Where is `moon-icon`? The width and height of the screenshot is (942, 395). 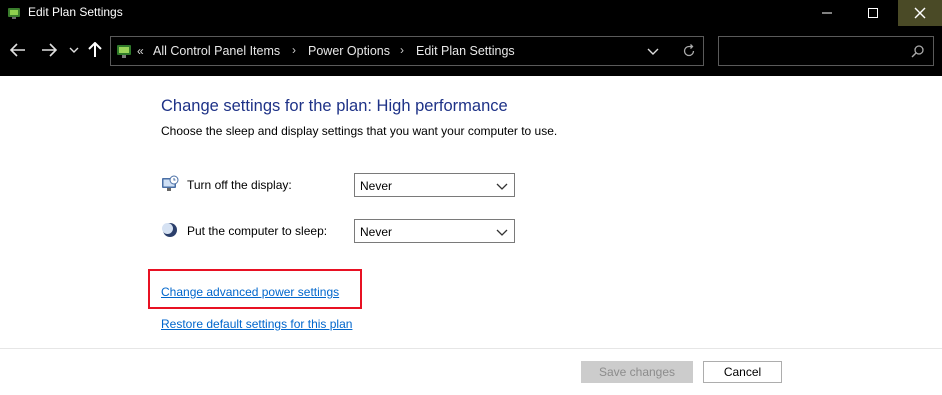
moon-icon is located at coordinates (170, 230).